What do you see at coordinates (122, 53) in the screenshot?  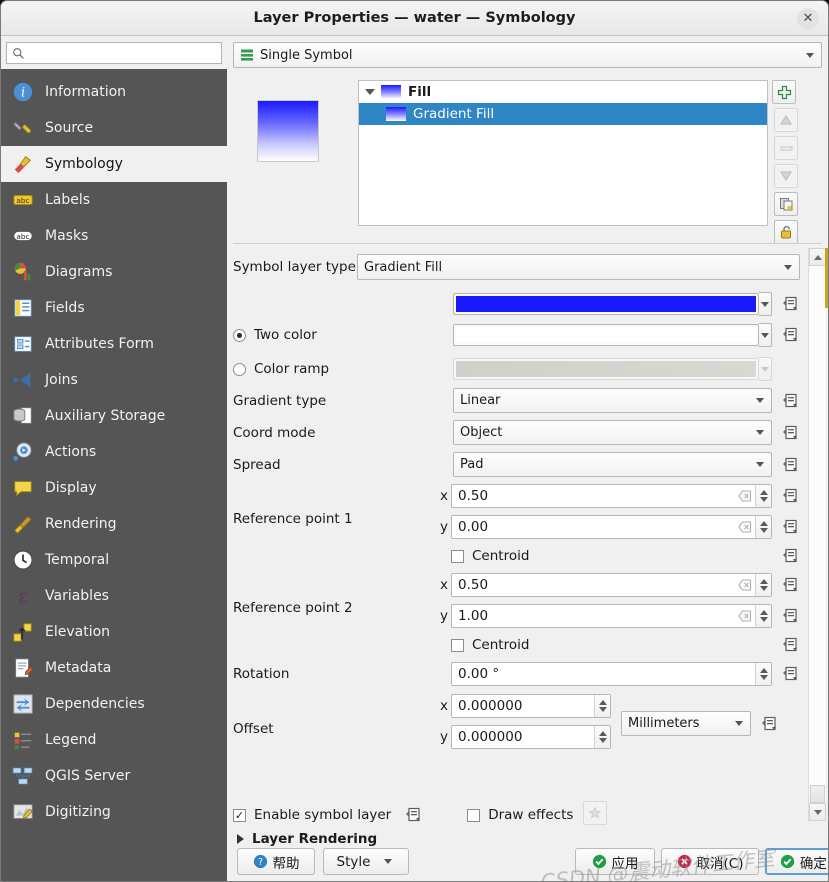 I see `search-input` at bounding box center [122, 53].